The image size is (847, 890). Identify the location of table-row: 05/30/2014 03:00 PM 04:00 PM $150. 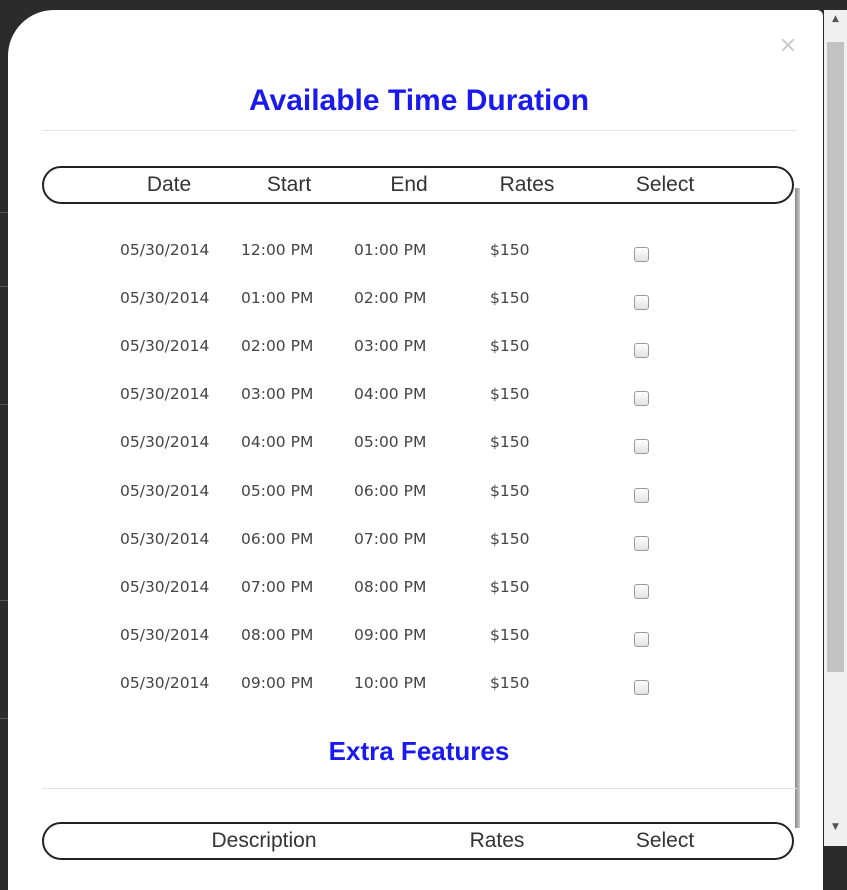
(408, 406).